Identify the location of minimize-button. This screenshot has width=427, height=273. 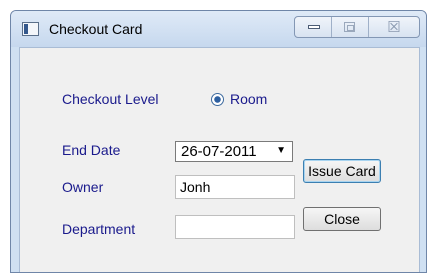
(313, 27).